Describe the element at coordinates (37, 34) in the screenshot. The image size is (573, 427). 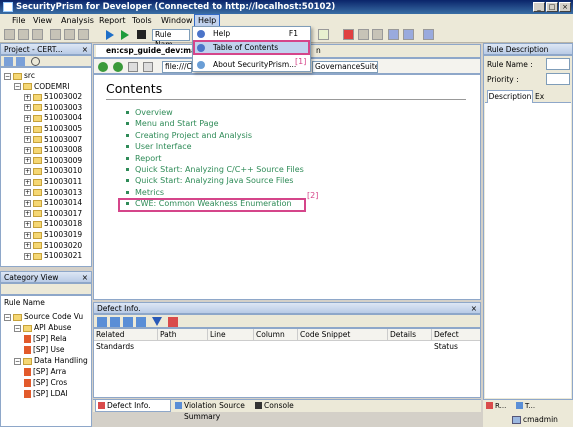
I see `print-icon` at that location.